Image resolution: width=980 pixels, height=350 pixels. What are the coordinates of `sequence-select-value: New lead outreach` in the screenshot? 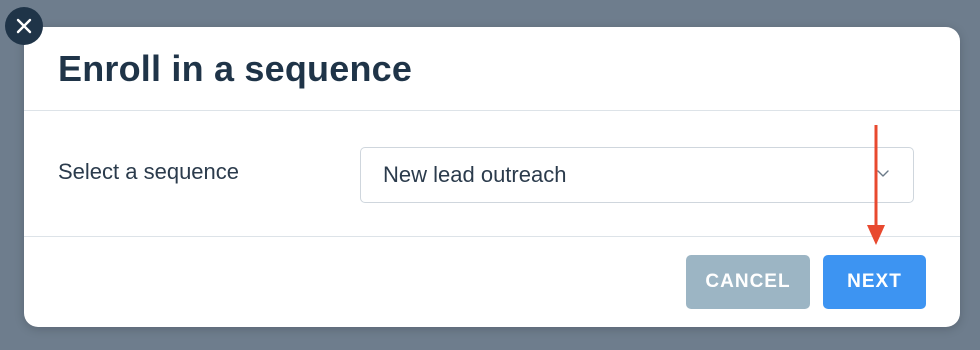 It's located at (475, 174).